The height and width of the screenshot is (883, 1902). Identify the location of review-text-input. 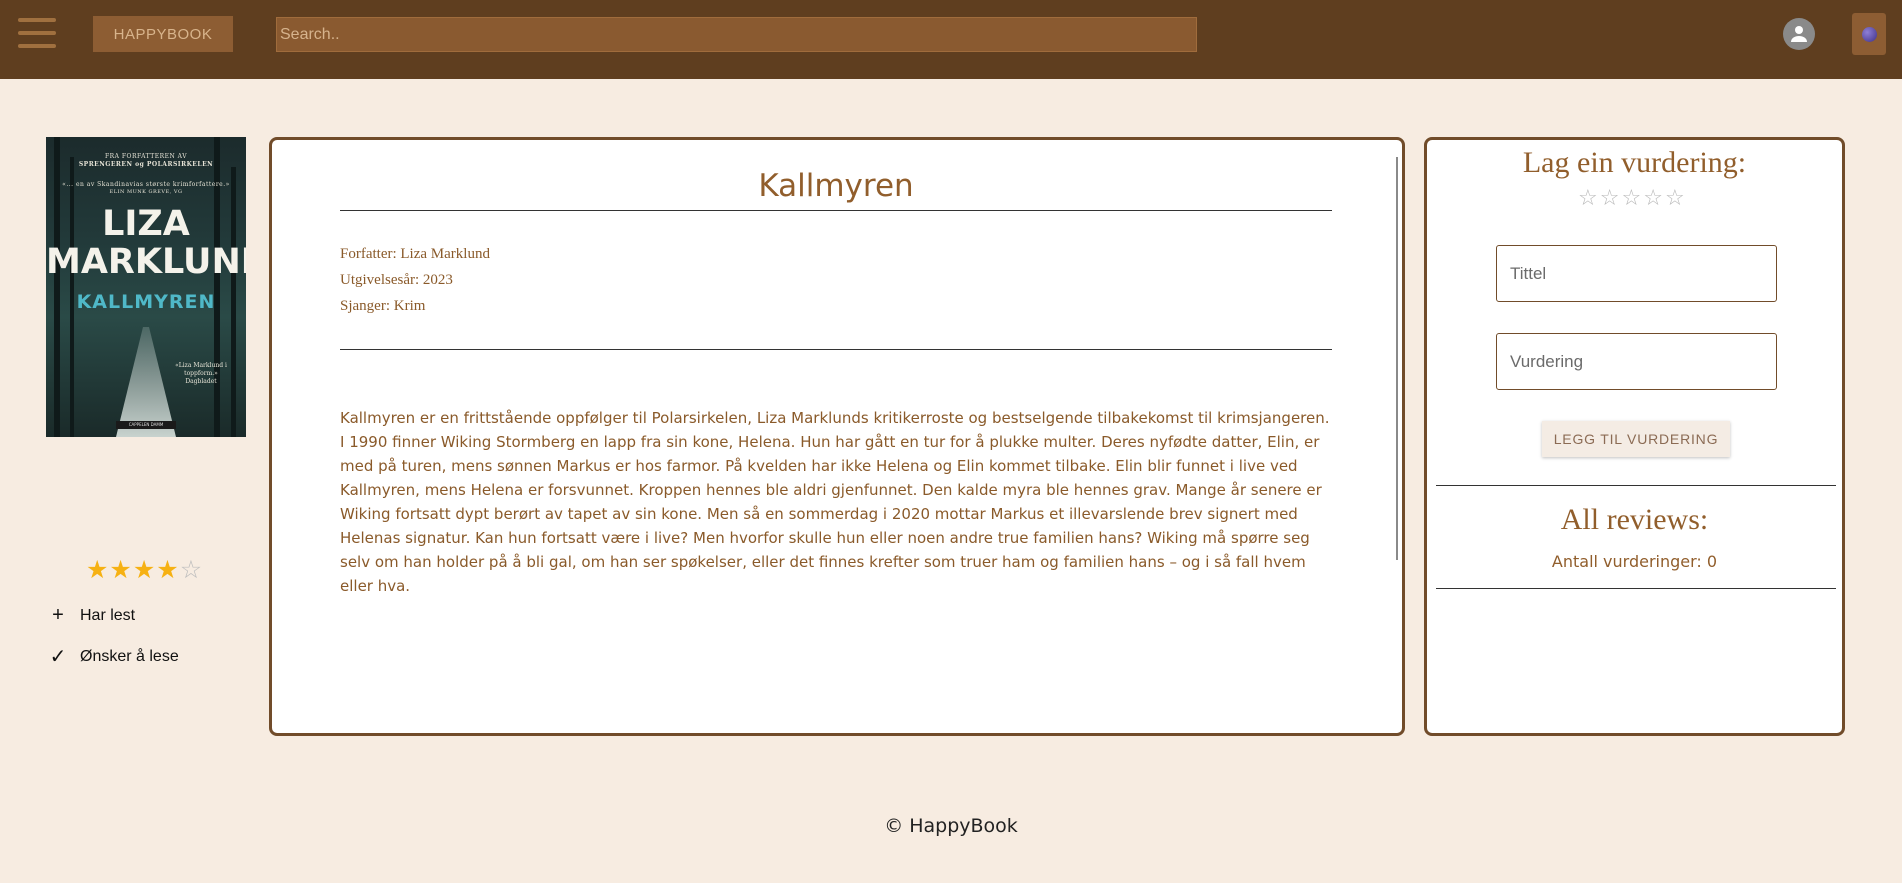
(1636, 361).